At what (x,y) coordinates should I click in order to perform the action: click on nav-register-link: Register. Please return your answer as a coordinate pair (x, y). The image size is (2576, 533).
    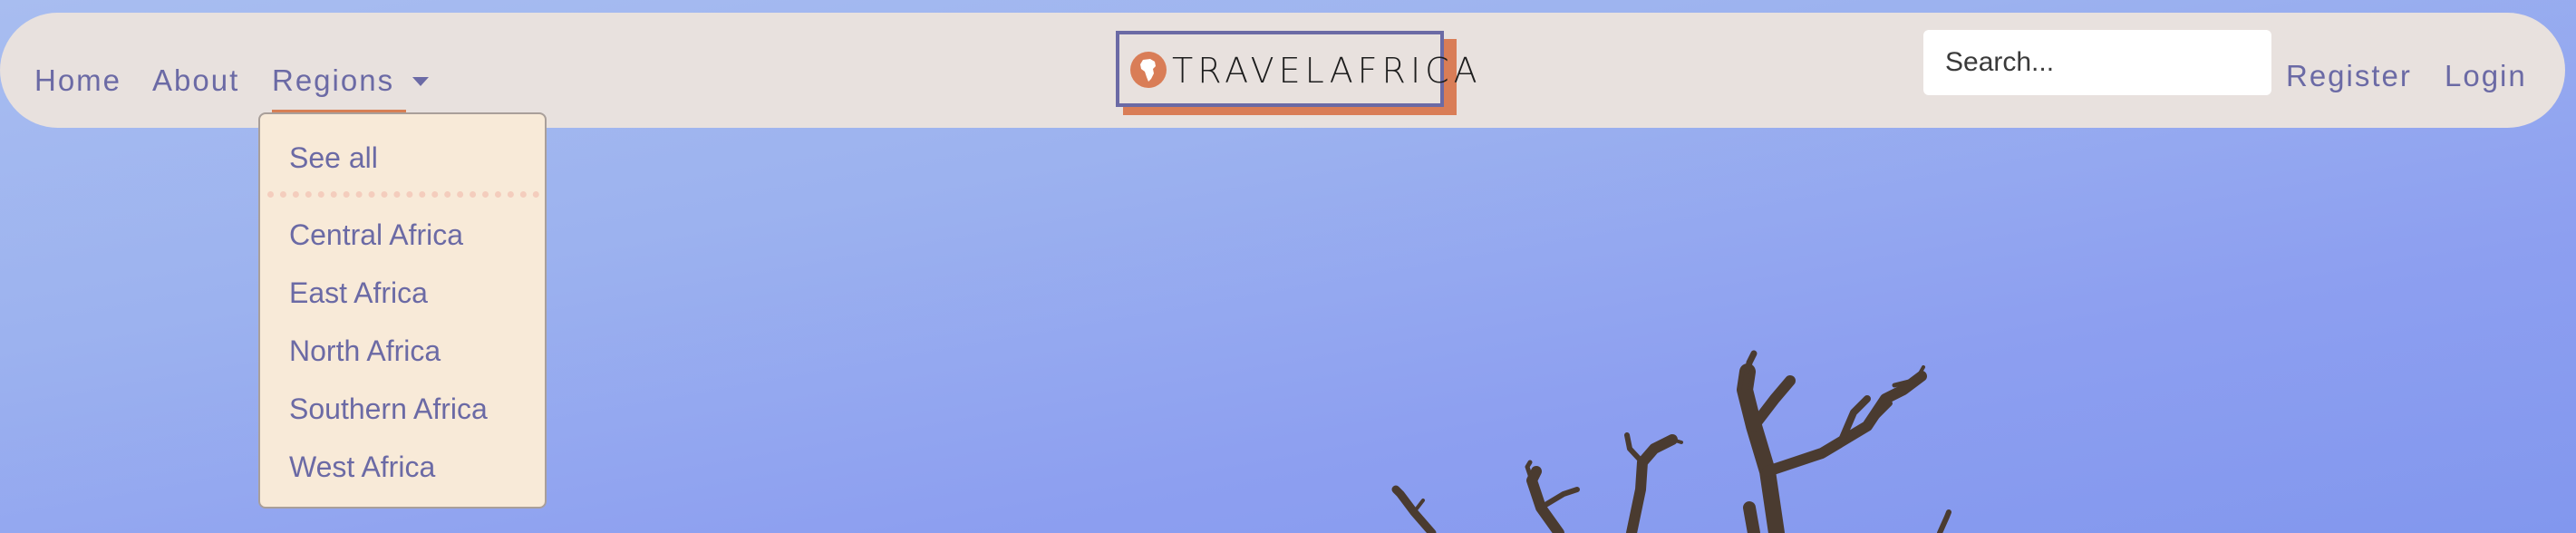
    Looking at the image, I should click on (2349, 76).